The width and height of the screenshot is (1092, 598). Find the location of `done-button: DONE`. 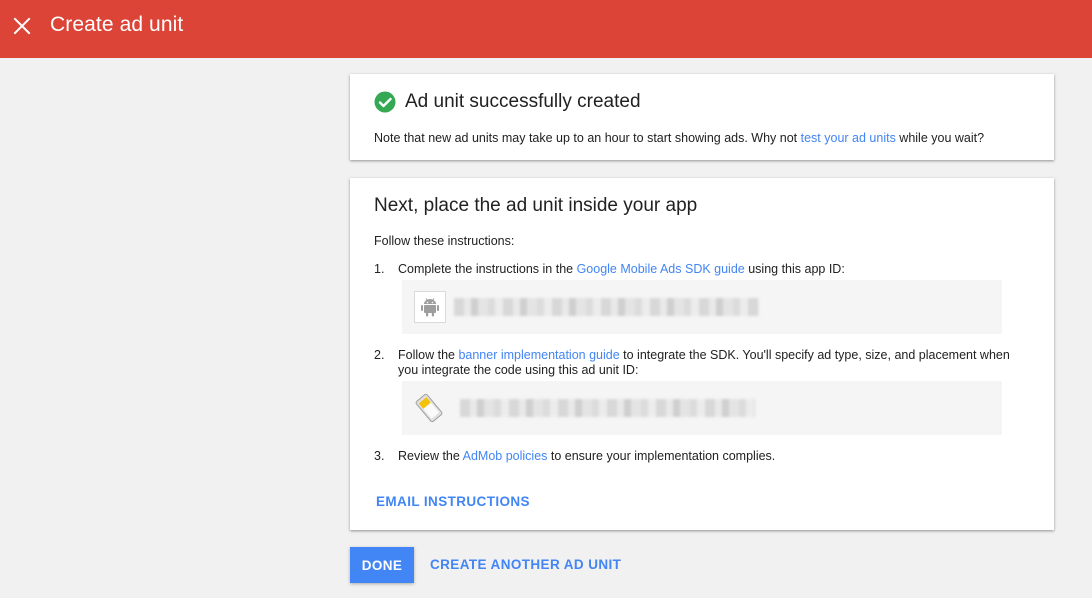

done-button: DONE is located at coordinates (382, 565).